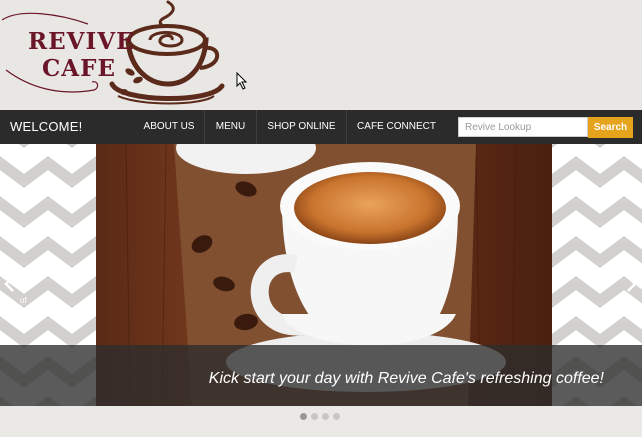  Describe the element at coordinates (169, 127) in the screenshot. I see `nav-item-about-us: ABOUT US` at that location.